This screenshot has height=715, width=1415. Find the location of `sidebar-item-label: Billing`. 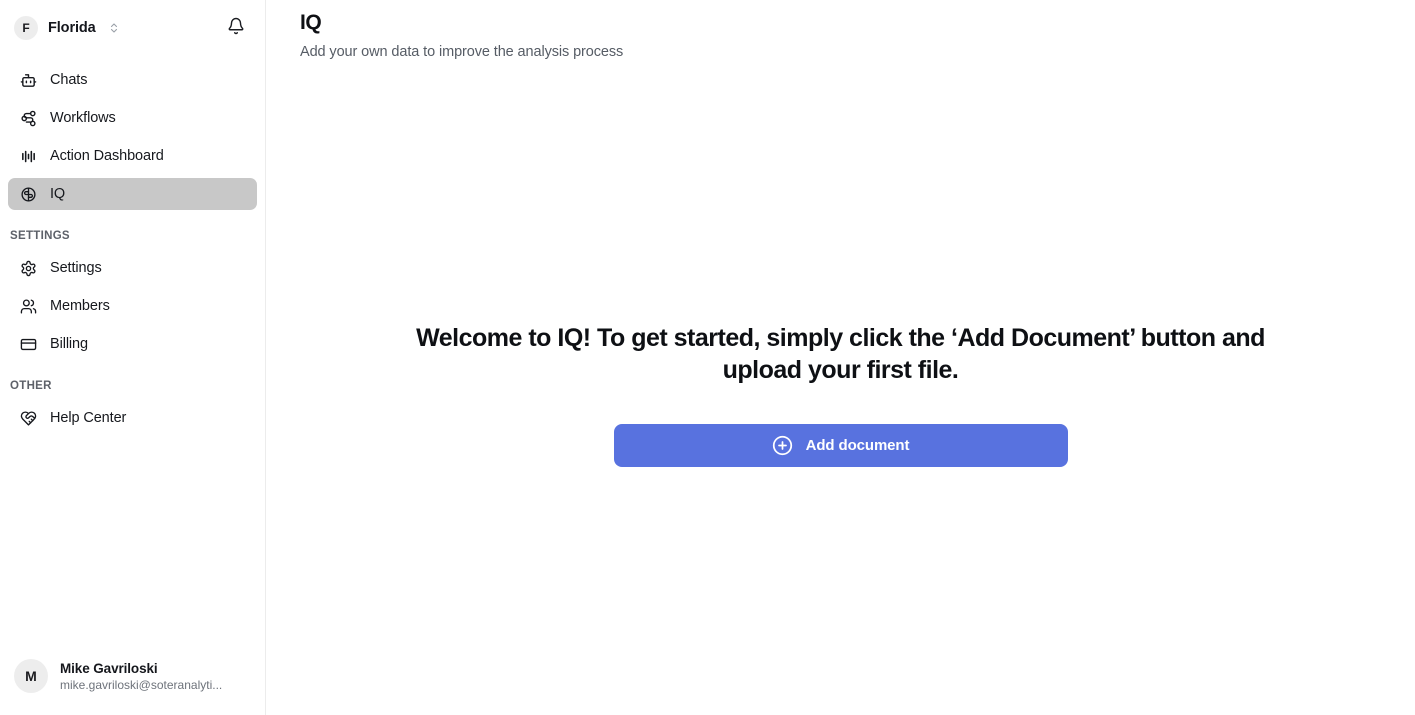

sidebar-item-label: Billing is located at coordinates (69, 343).